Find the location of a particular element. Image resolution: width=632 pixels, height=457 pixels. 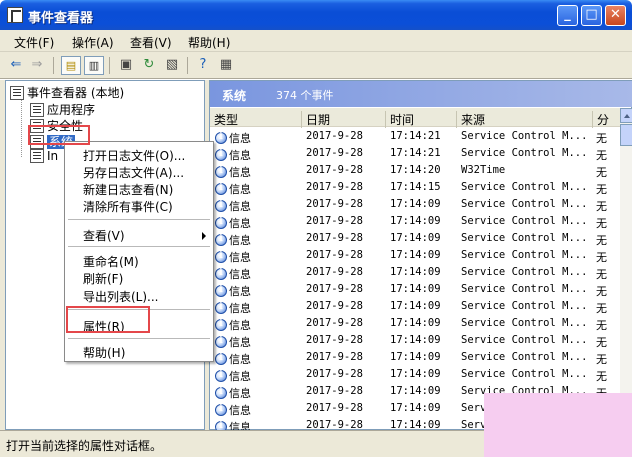

menu-rename: 重命名(M) is located at coordinates (111, 261).